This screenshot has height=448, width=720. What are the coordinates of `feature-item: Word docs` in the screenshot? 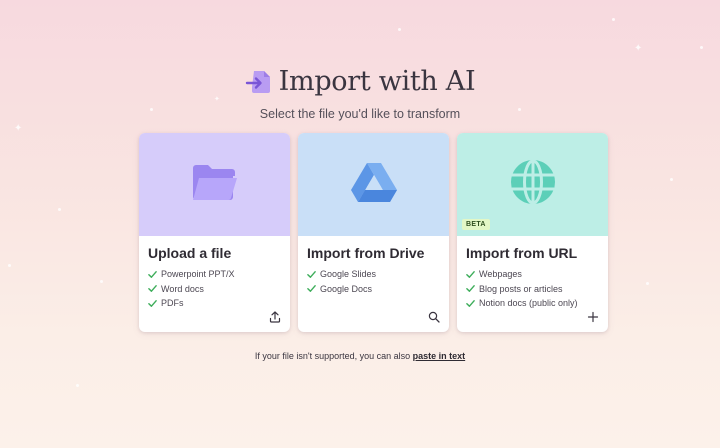 It's located at (214, 289).